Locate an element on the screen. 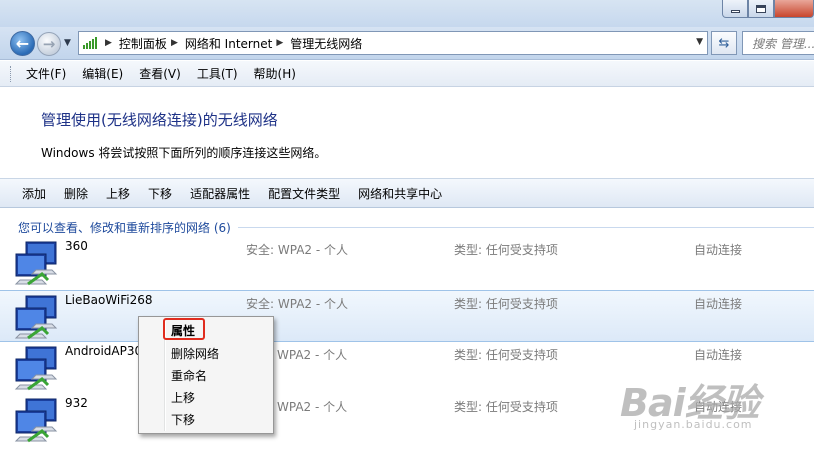 This screenshot has width=814, height=450. refresh-button: ⇆ is located at coordinates (724, 43).